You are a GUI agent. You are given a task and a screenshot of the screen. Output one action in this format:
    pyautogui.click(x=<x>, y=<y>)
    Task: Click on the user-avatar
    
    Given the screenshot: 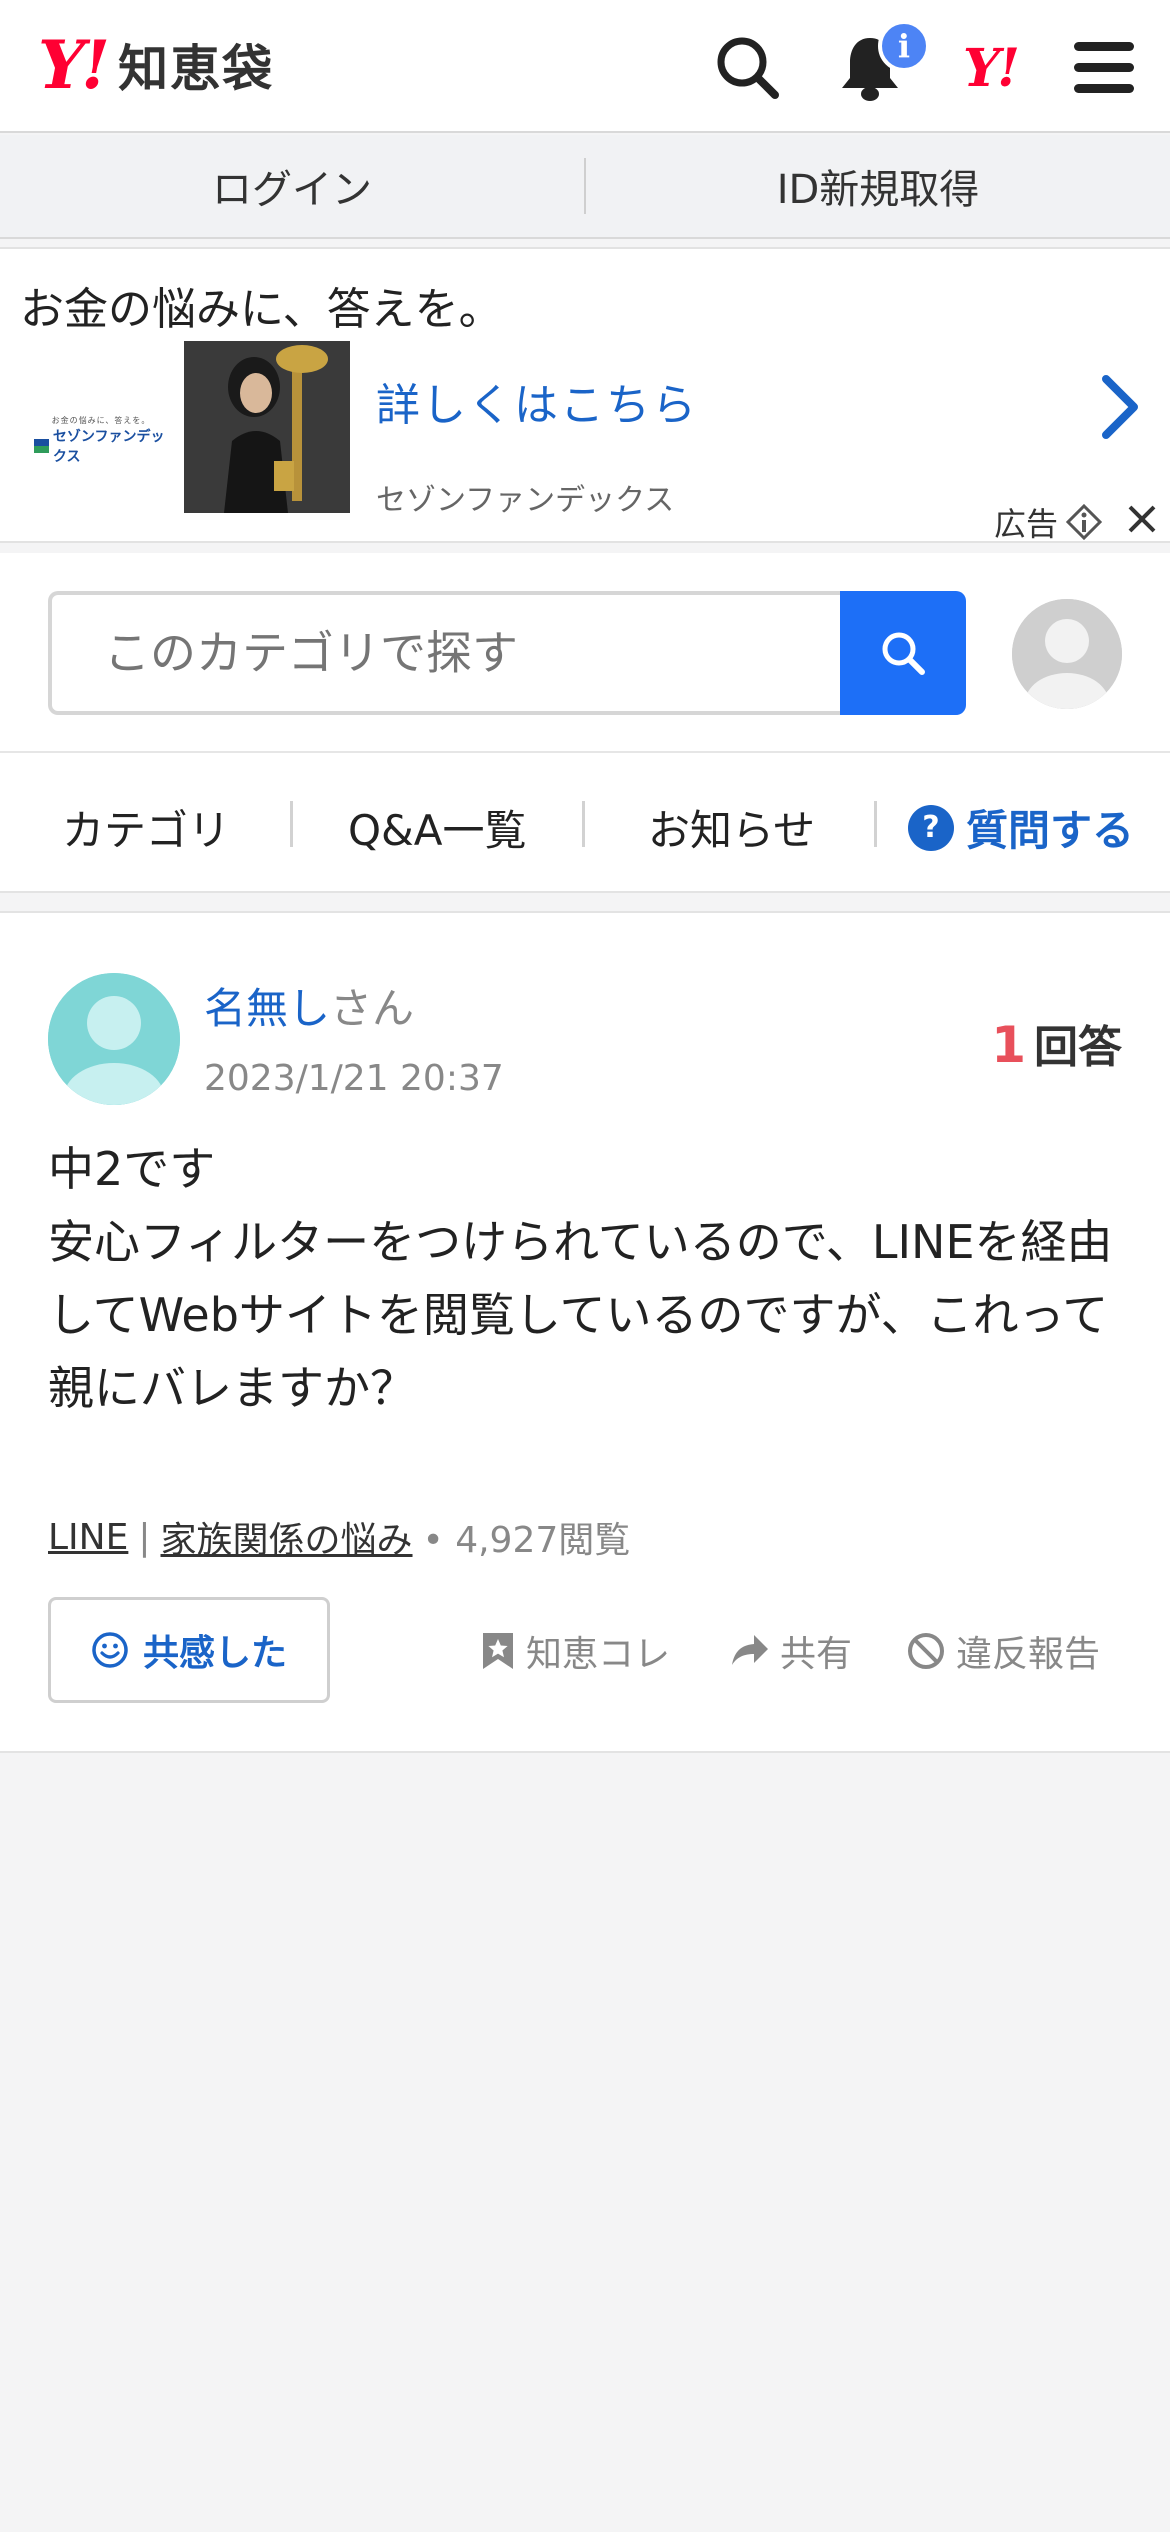 What is the action you would take?
    pyautogui.click(x=1067, y=654)
    